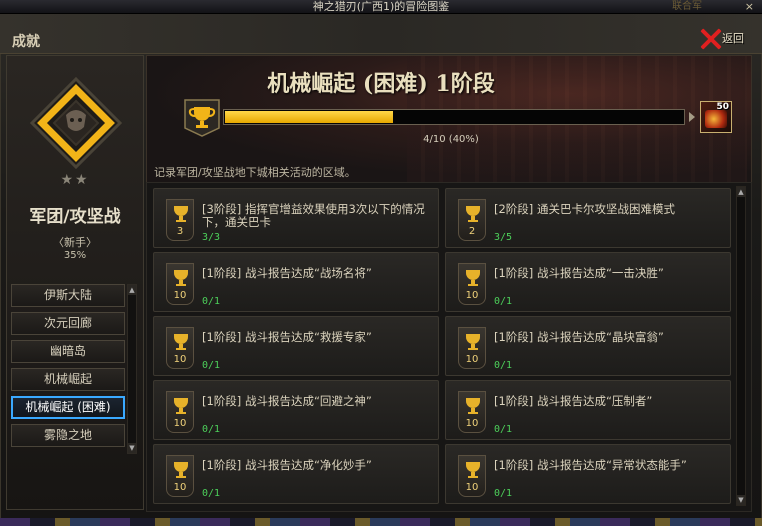  Describe the element at coordinates (296, 474) in the screenshot. I see `achievement-card: 10 [1阶段] 战斗报告达成“净化妙手” 0/1` at that location.